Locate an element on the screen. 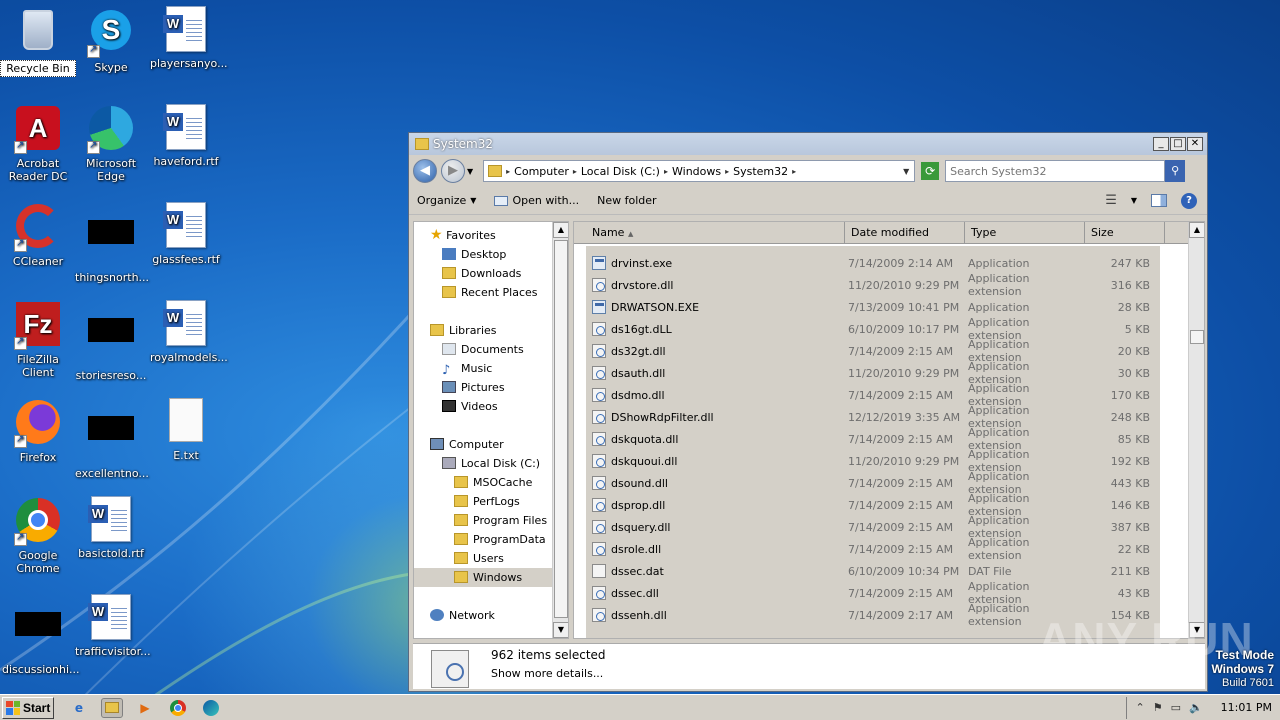  breadcrumb-local-disk: Local Disk (C:) is located at coordinates (616, 171).